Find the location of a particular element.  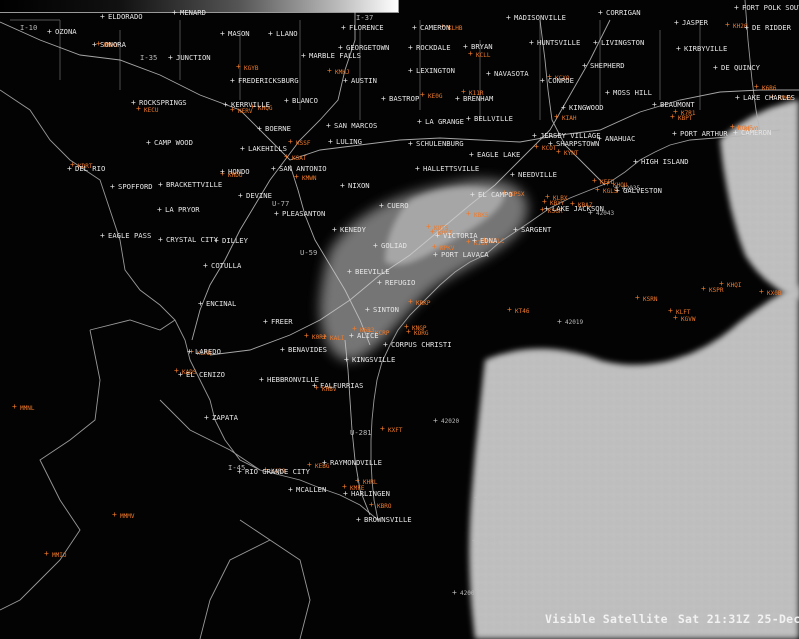

buoy-label: 42020 is located at coordinates (450, 421).